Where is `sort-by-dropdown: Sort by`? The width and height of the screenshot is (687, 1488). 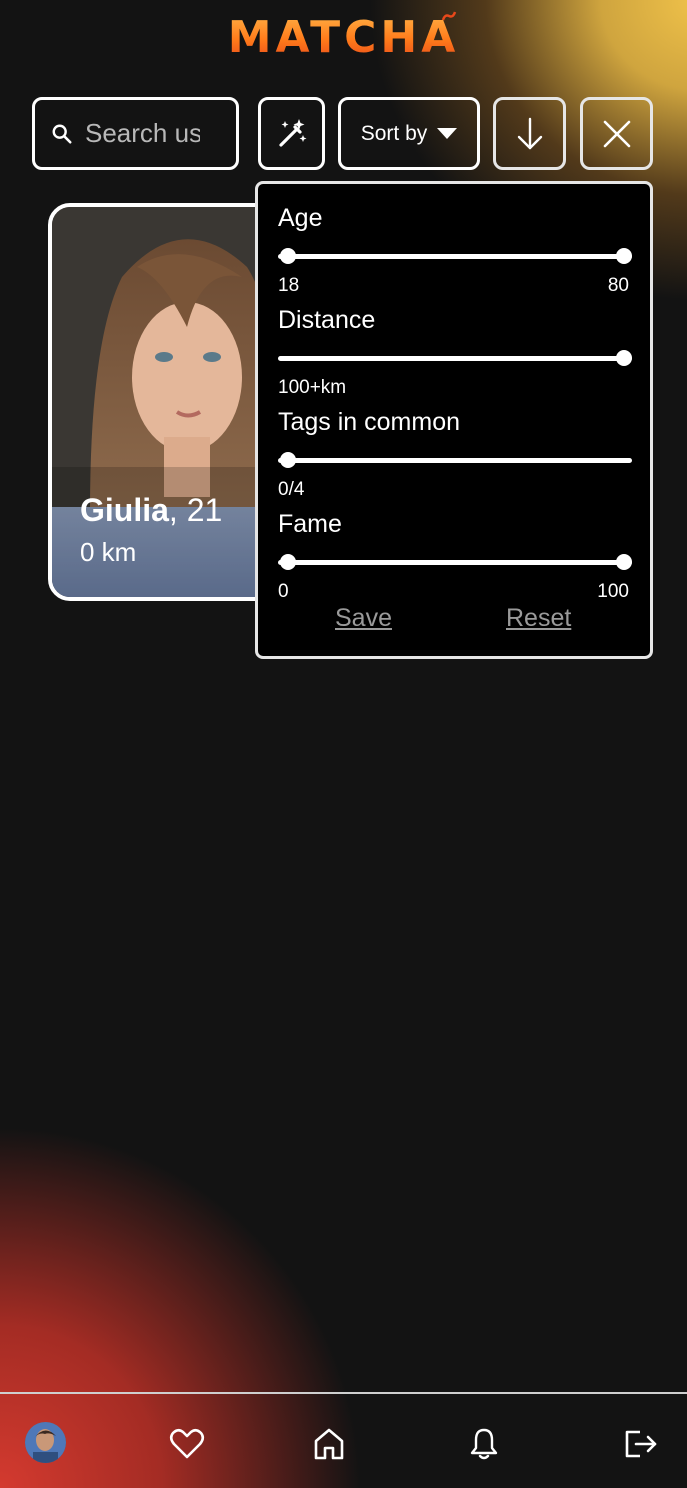 sort-by-dropdown: Sort by is located at coordinates (409, 133).